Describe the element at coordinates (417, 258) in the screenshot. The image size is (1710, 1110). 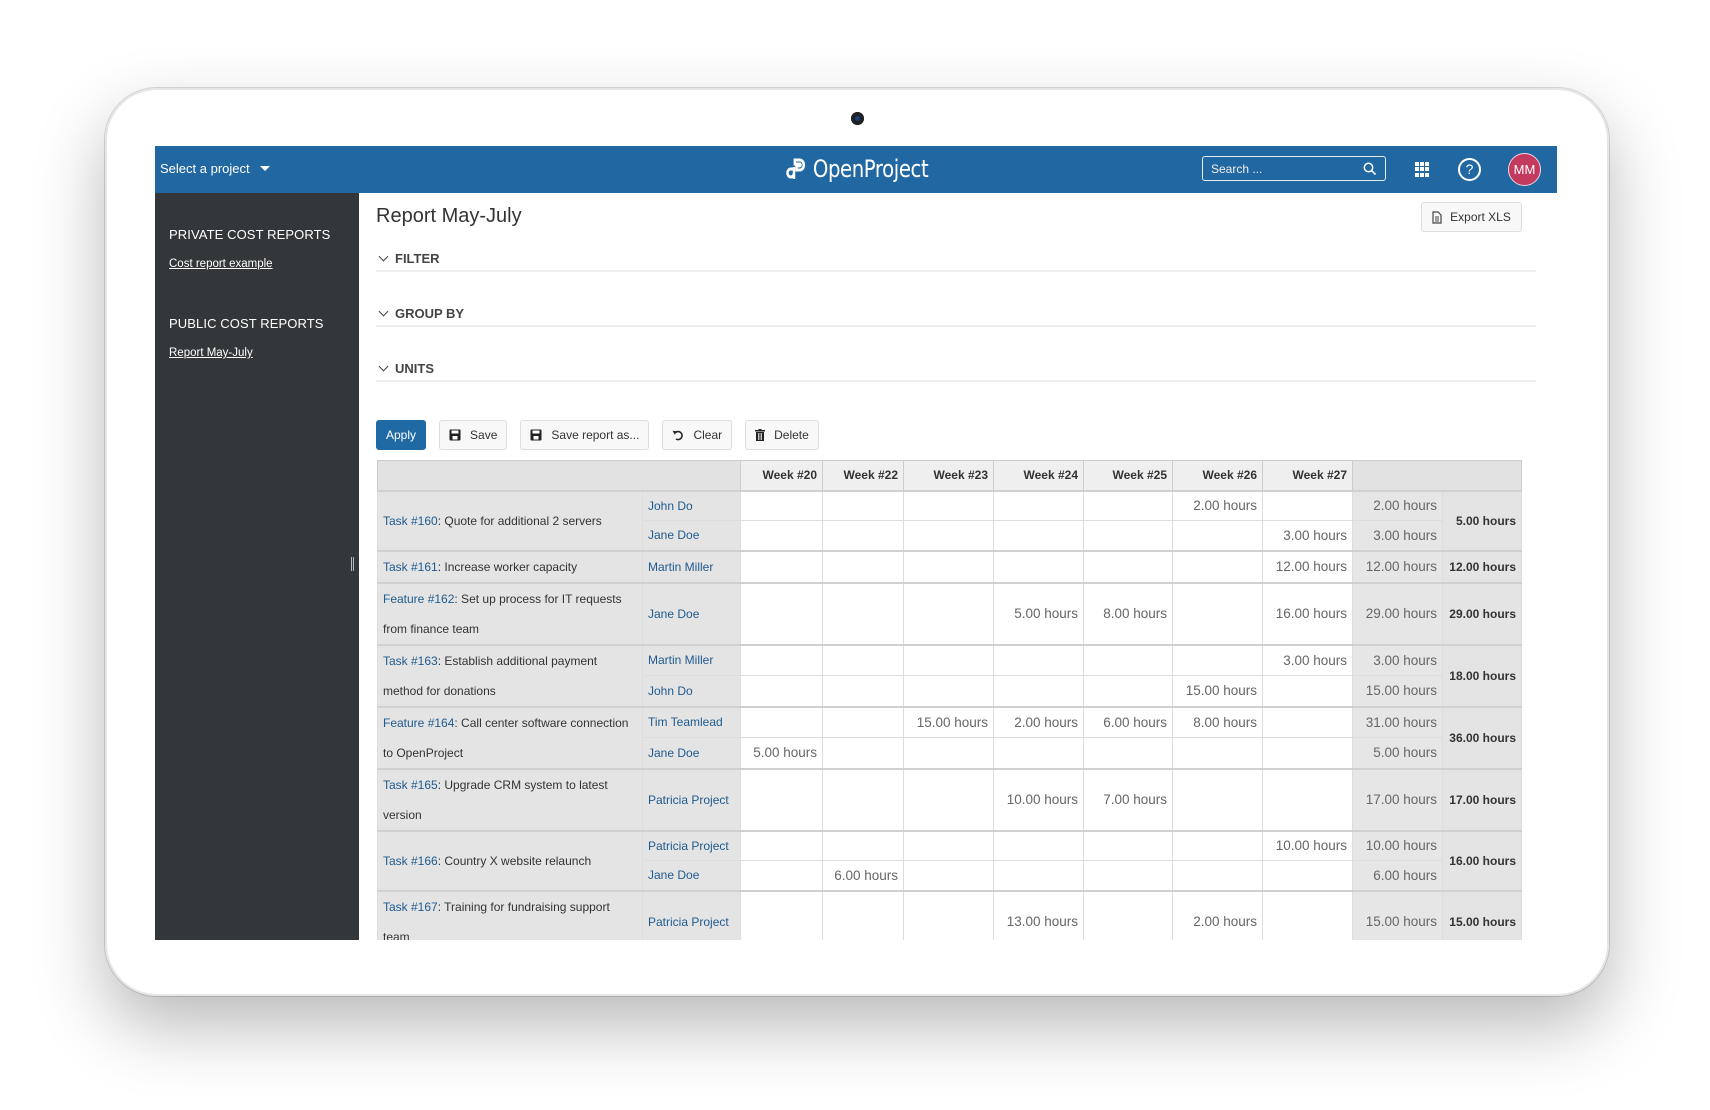
I see `filter-label: FILTER` at that location.